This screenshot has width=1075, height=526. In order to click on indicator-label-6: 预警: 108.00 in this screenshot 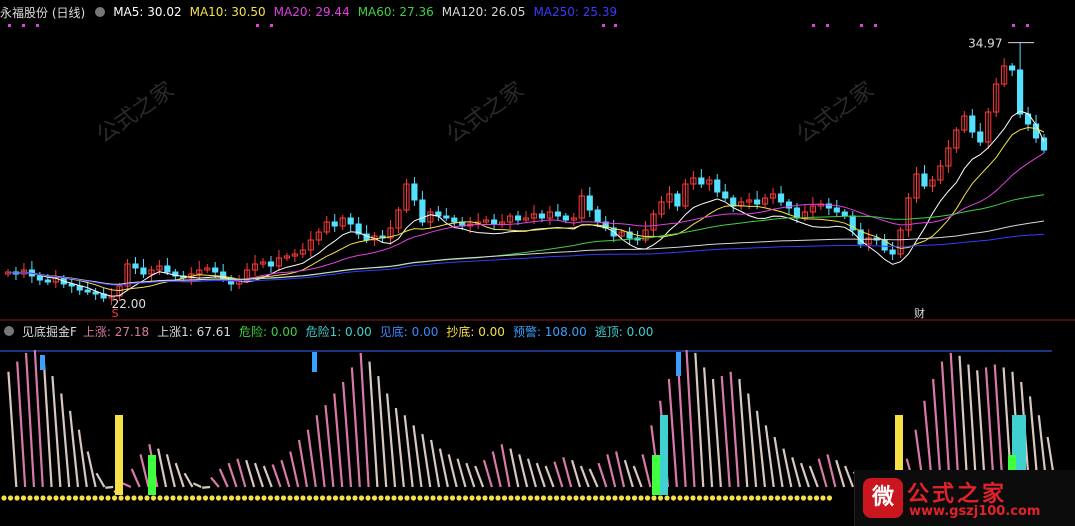, I will do `click(549, 331)`.